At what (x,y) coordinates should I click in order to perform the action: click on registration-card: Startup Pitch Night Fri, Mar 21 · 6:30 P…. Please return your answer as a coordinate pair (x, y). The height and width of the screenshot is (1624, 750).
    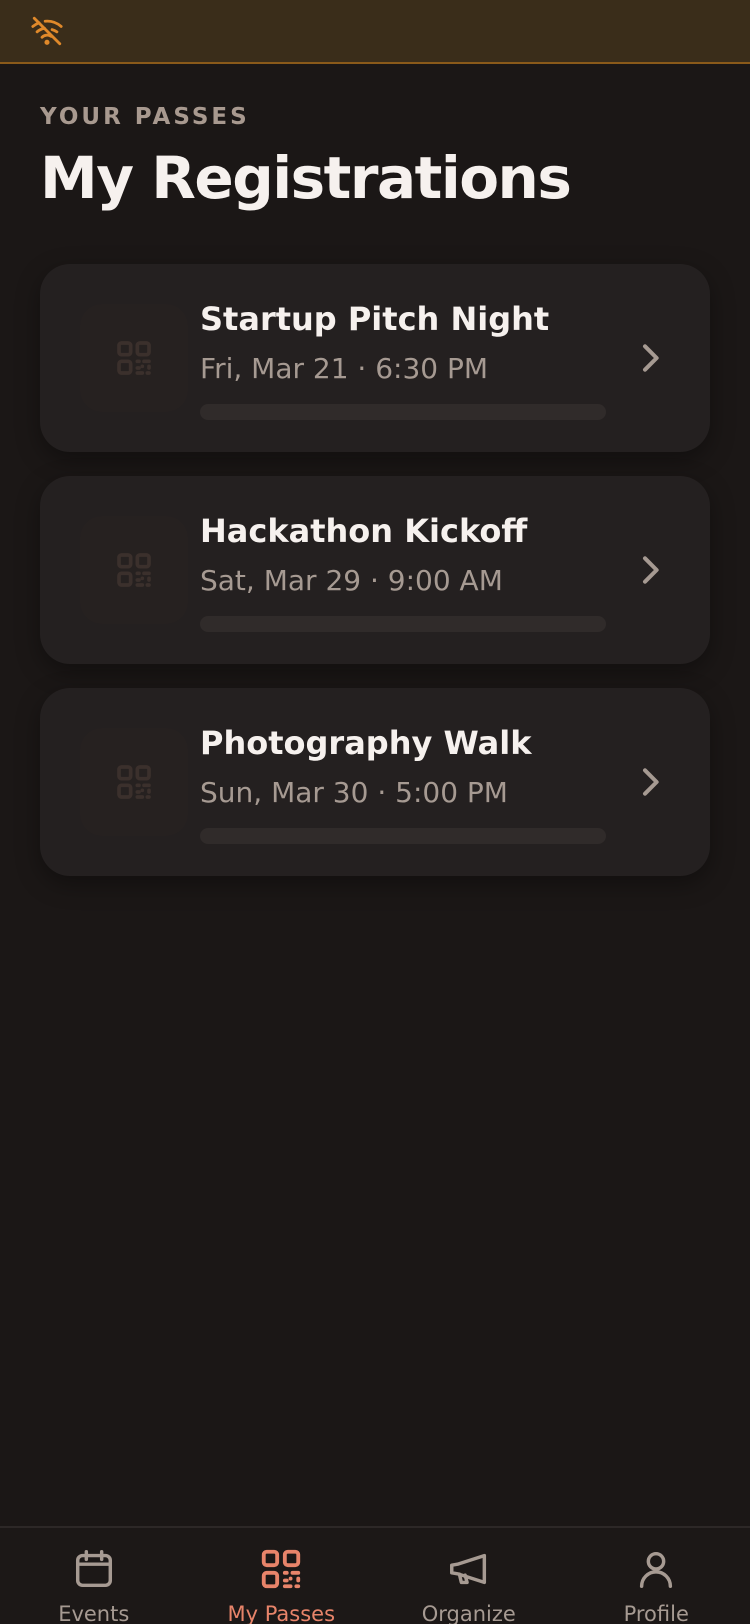
    Looking at the image, I should click on (375, 358).